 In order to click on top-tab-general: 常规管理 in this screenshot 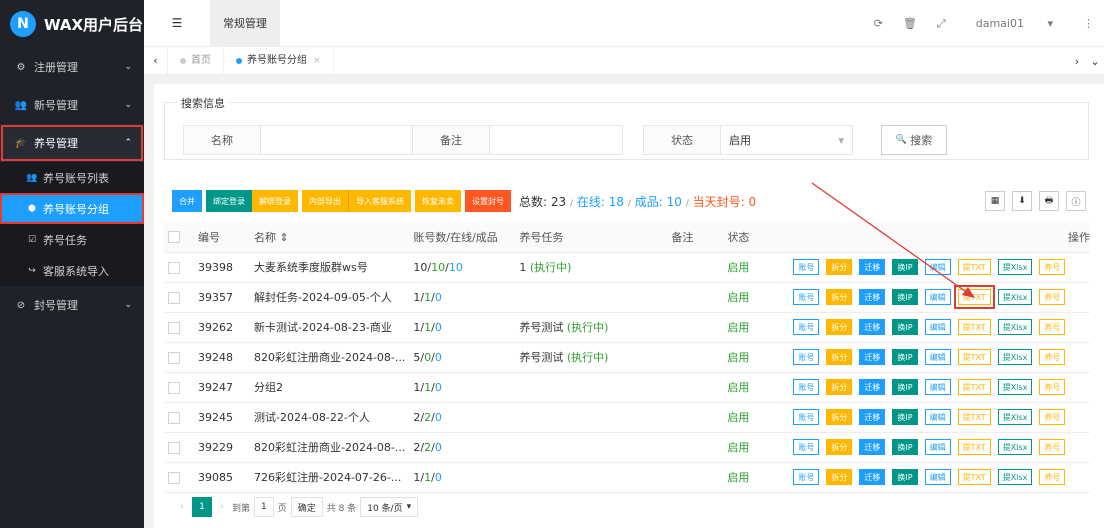, I will do `click(245, 23)`.